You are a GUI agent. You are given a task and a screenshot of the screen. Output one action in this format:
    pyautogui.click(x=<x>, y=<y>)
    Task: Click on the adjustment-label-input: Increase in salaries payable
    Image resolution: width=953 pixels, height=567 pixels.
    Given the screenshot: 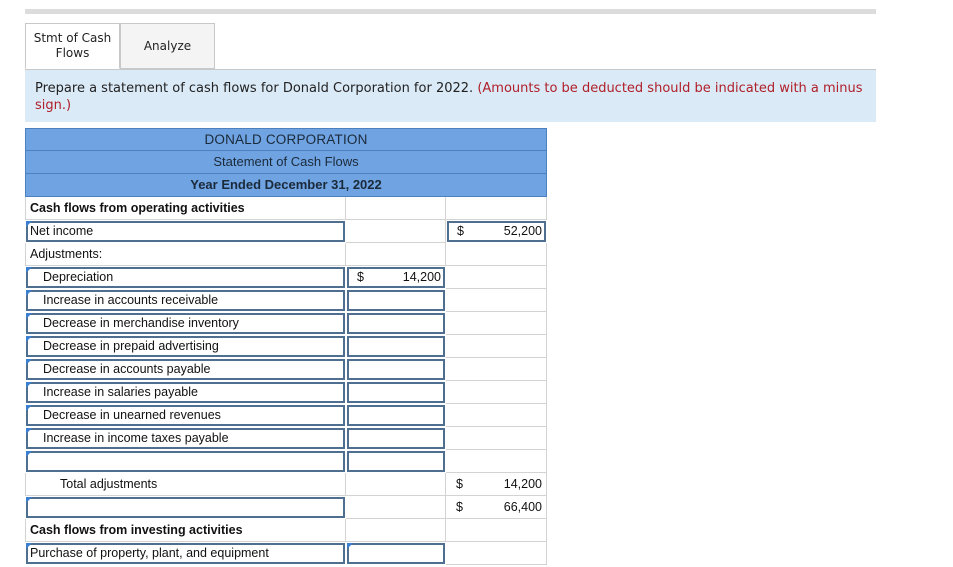 What is the action you would take?
    pyautogui.click(x=185, y=392)
    